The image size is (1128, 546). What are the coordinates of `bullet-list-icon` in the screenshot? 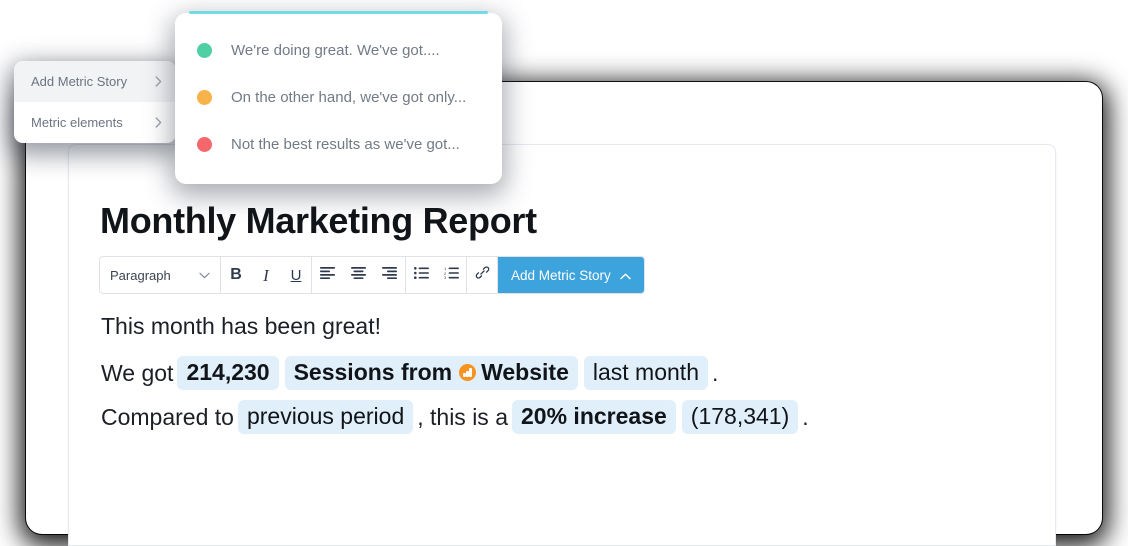 It's located at (421, 275).